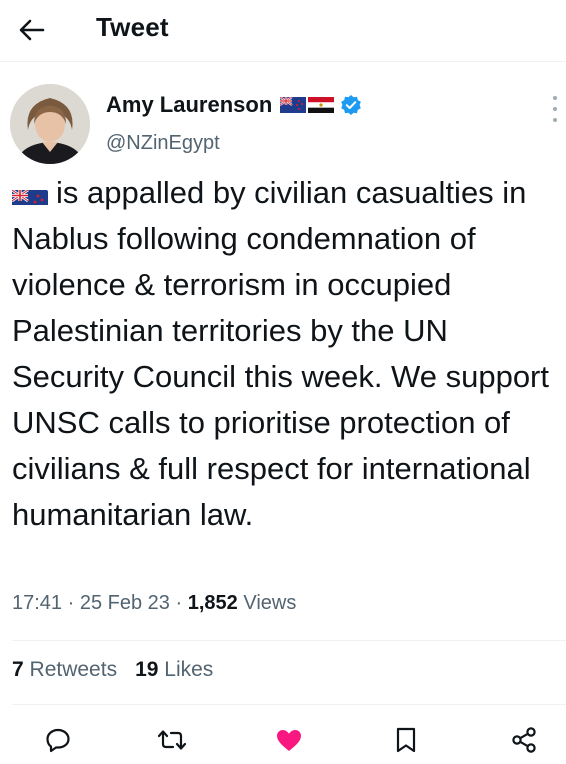  I want to click on retweets-stat: 7 Retweets, so click(64, 670).